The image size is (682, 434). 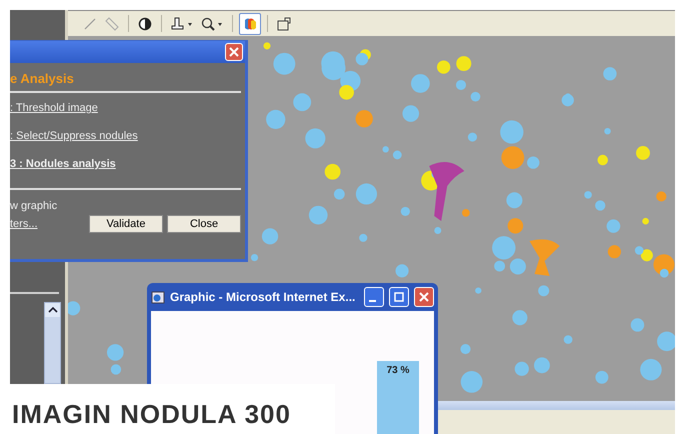 What do you see at coordinates (112, 24) in the screenshot?
I see `ruler-icon` at bounding box center [112, 24].